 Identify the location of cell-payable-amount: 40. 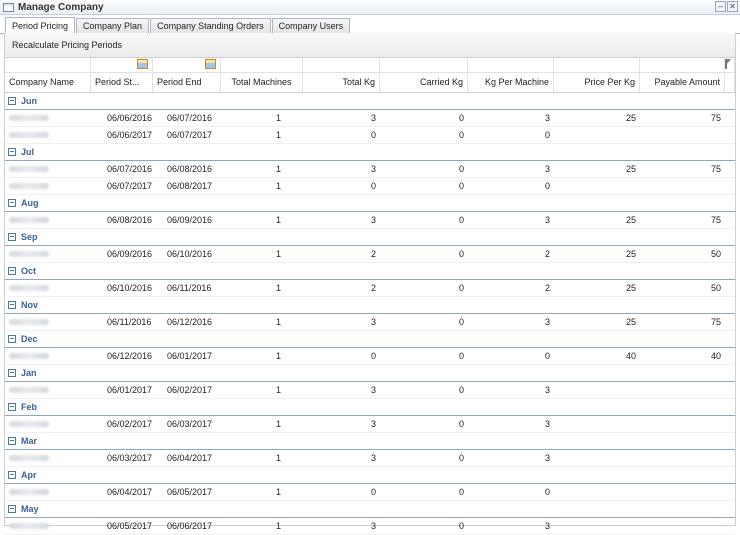
(682, 356).